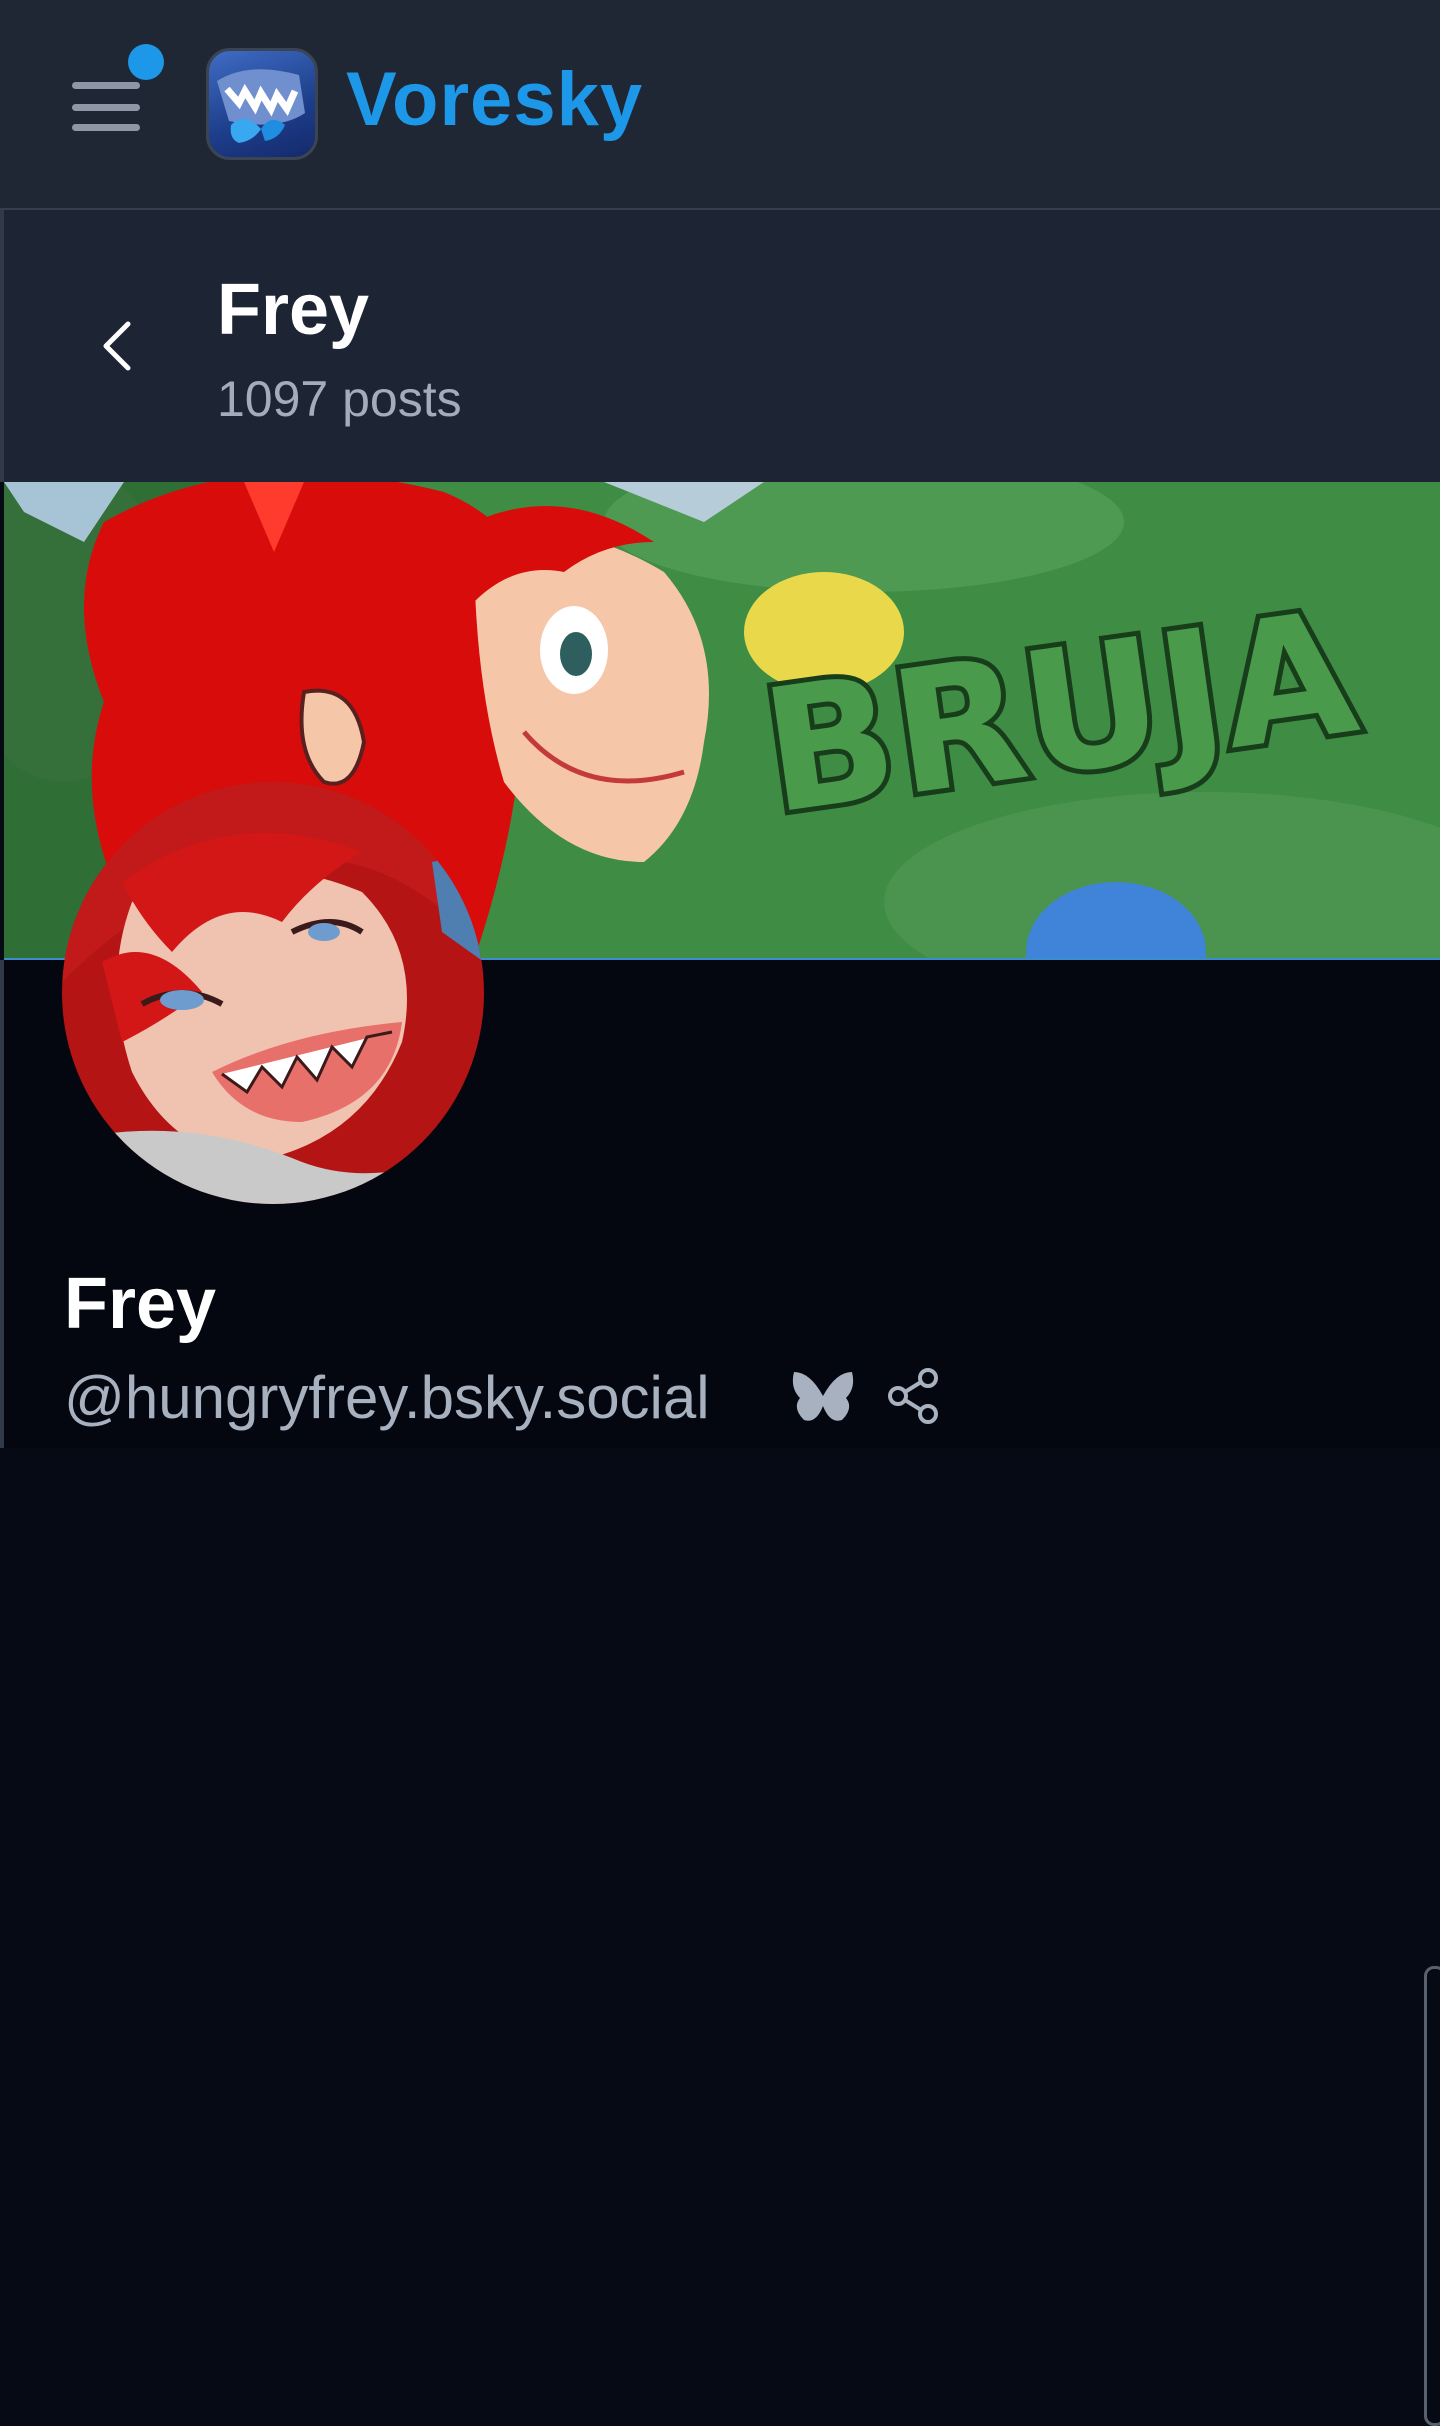 This screenshot has height=2426, width=1440. Describe the element at coordinates (140, 1304) in the screenshot. I see `display-name: Frey` at that location.